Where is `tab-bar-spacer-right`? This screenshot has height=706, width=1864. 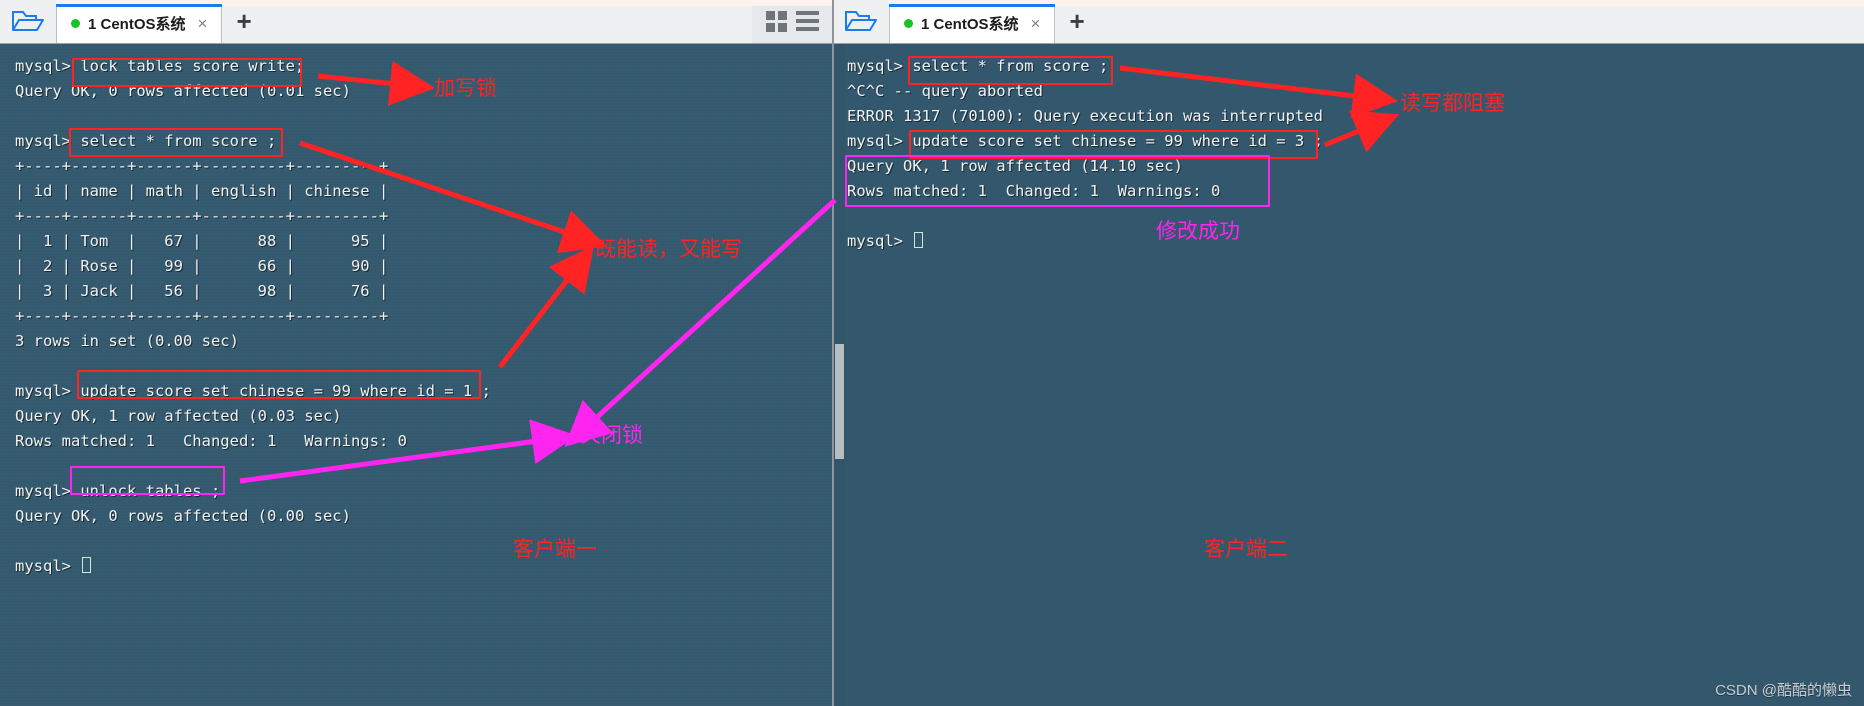
tab-bar-spacer-right is located at coordinates (1481, 21).